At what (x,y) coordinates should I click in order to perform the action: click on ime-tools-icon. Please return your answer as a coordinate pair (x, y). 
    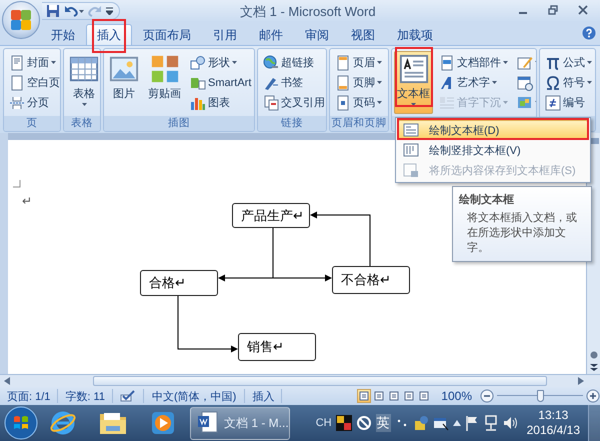
    Looking at the image, I should click on (420, 423).